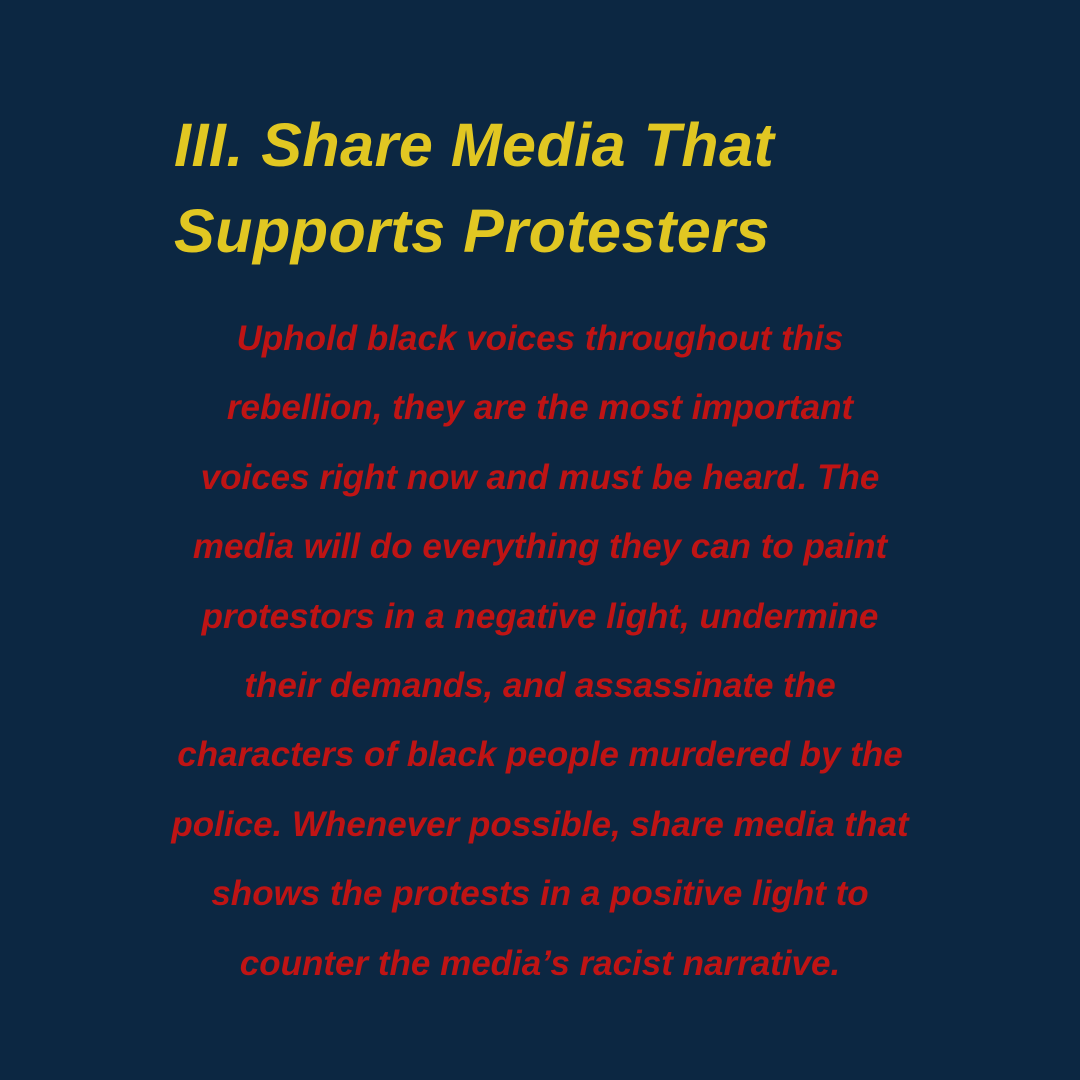  Describe the element at coordinates (540, 477) in the screenshot. I see `body-line-3: voices right now and must be heard. The` at that location.